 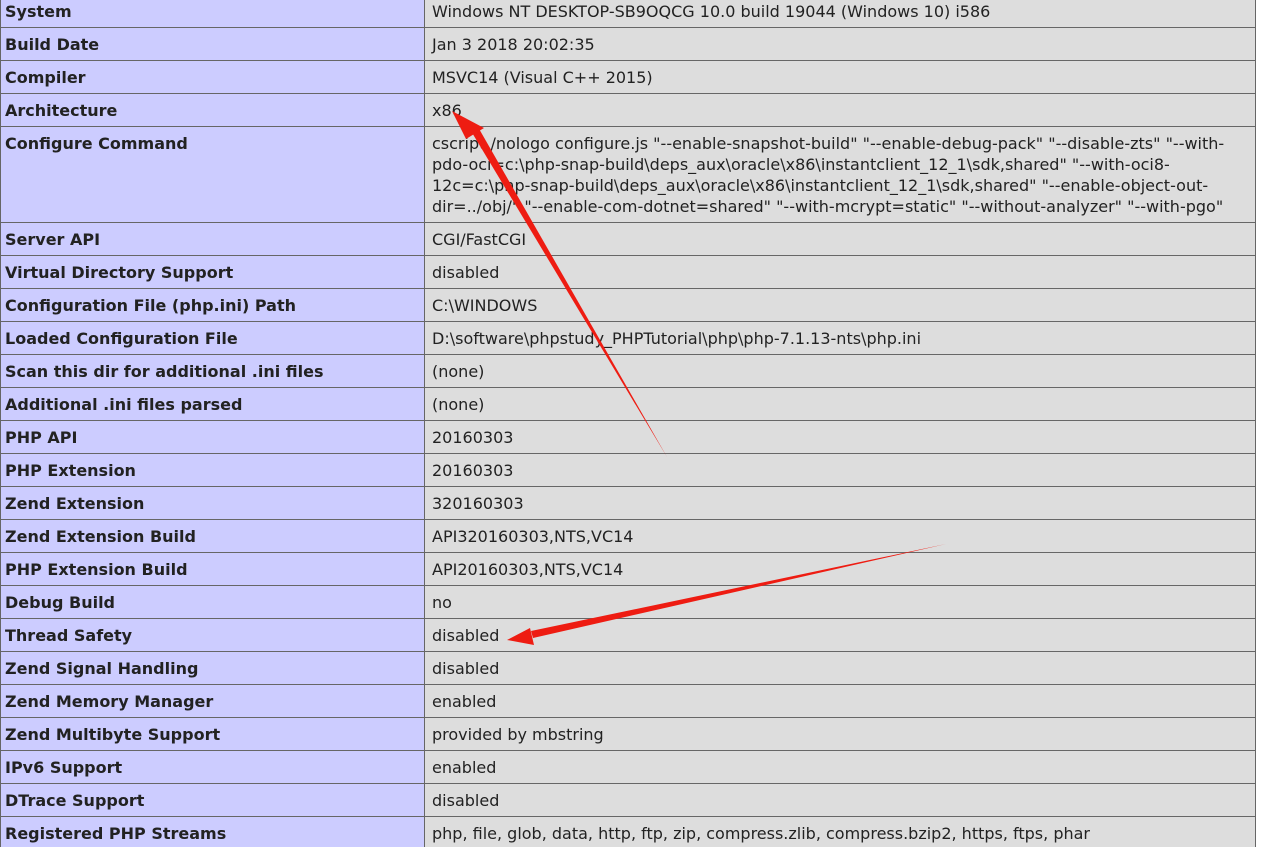 I want to click on table-row: IPv6 Support enabled, so click(x=628, y=767).